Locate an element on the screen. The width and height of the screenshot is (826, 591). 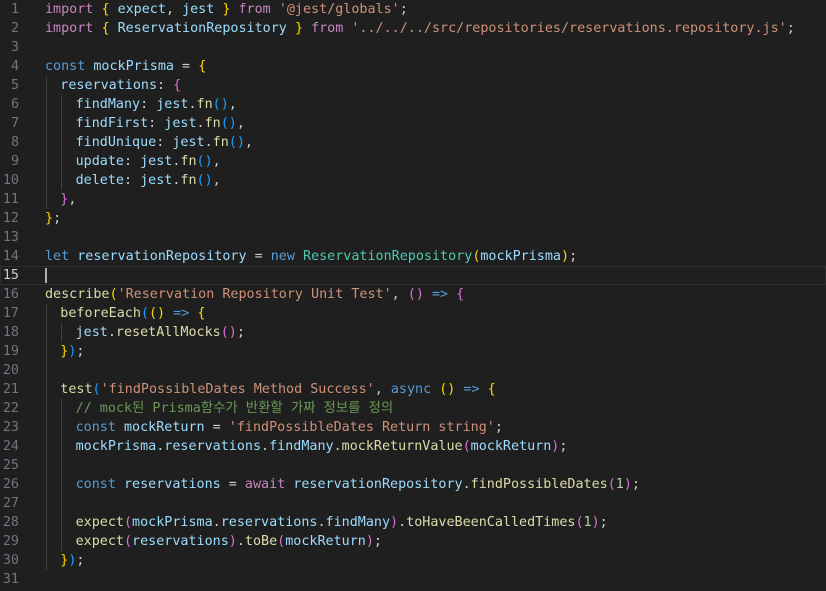
code-line: 9 update: jest.fn(), is located at coordinates (413, 161).